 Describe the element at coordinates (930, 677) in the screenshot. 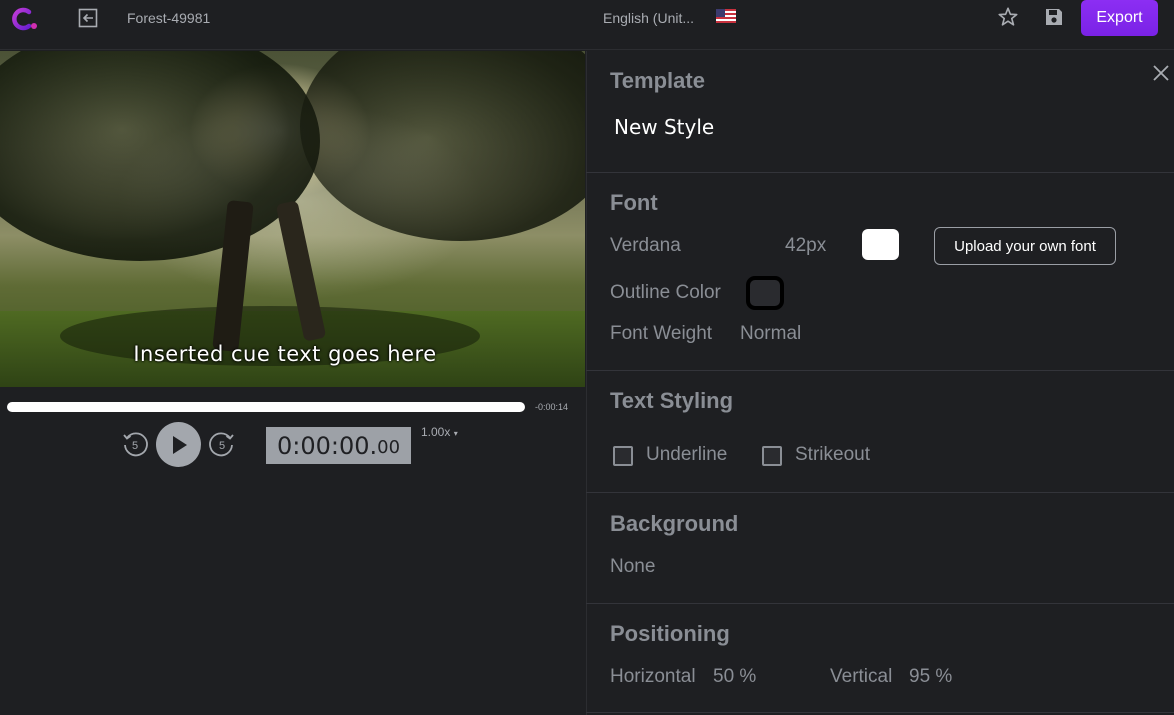

I see `vertical-value: 95 %` at that location.